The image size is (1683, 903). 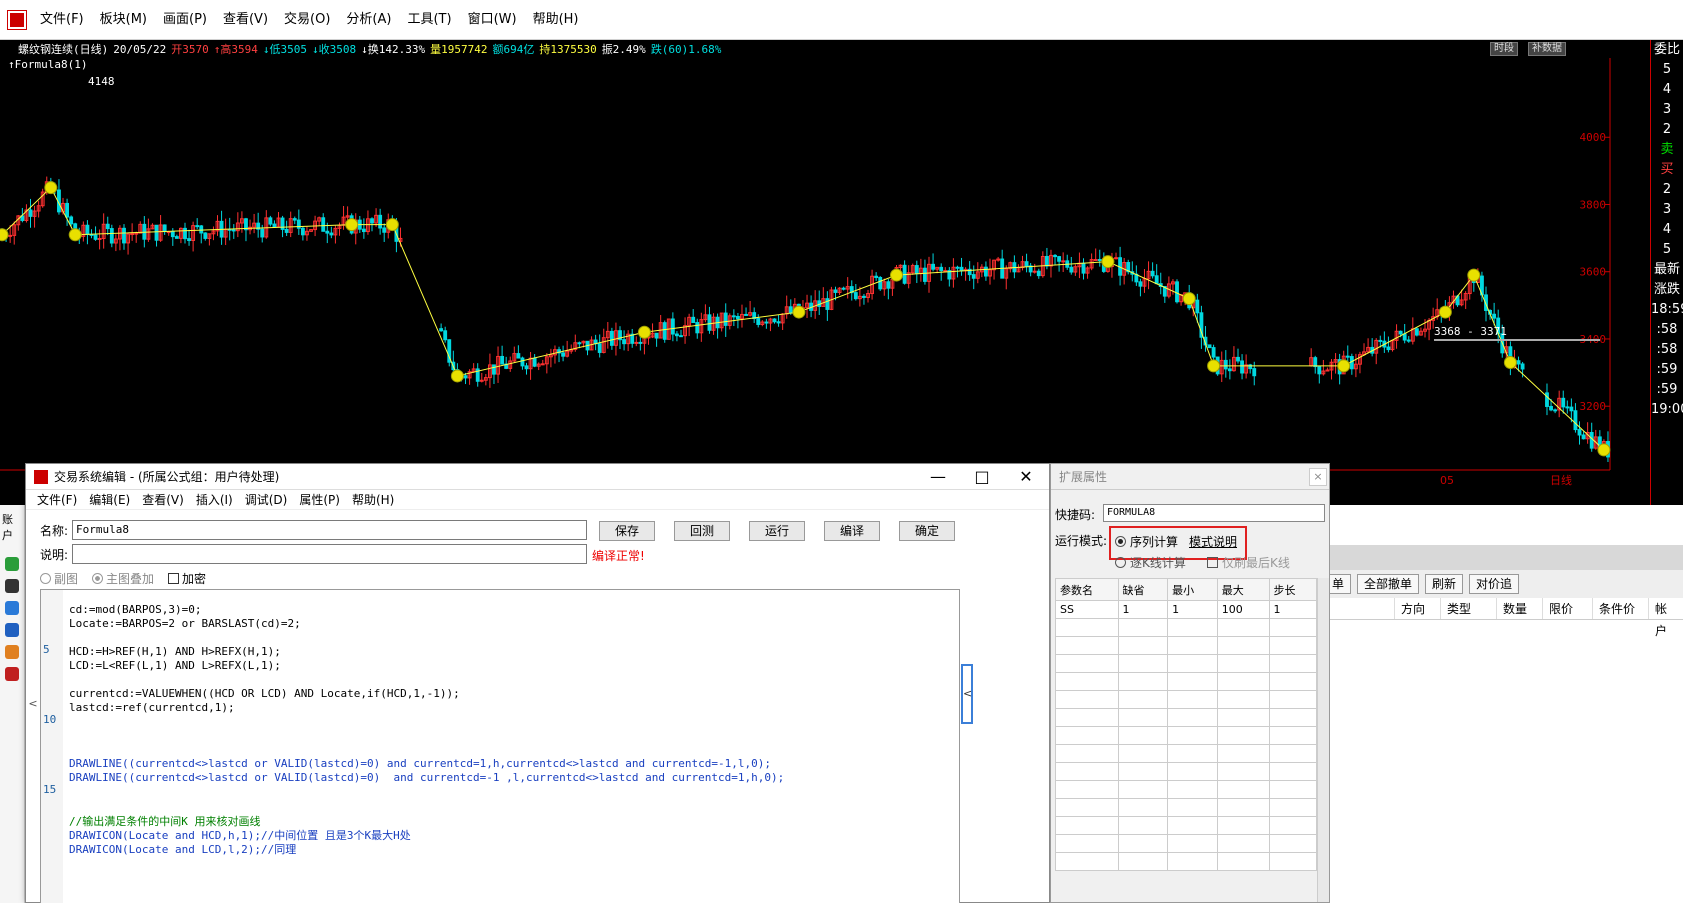 I want to click on menu-window: 窗口(W), so click(x=492, y=20).